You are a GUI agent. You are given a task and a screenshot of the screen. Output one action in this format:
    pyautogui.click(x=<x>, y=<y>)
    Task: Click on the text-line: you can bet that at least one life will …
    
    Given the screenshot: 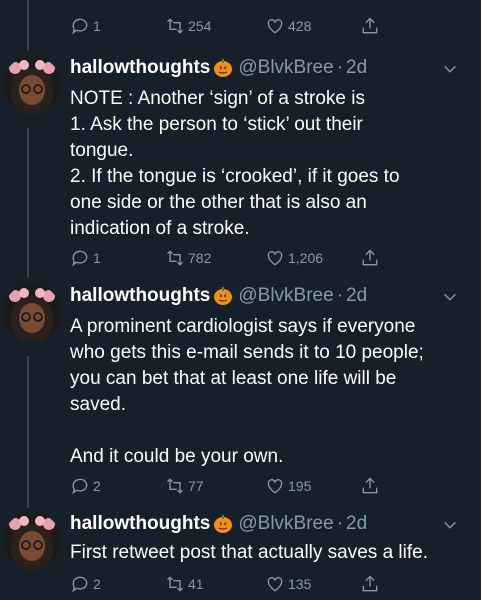 What is the action you would take?
    pyautogui.click(x=233, y=378)
    